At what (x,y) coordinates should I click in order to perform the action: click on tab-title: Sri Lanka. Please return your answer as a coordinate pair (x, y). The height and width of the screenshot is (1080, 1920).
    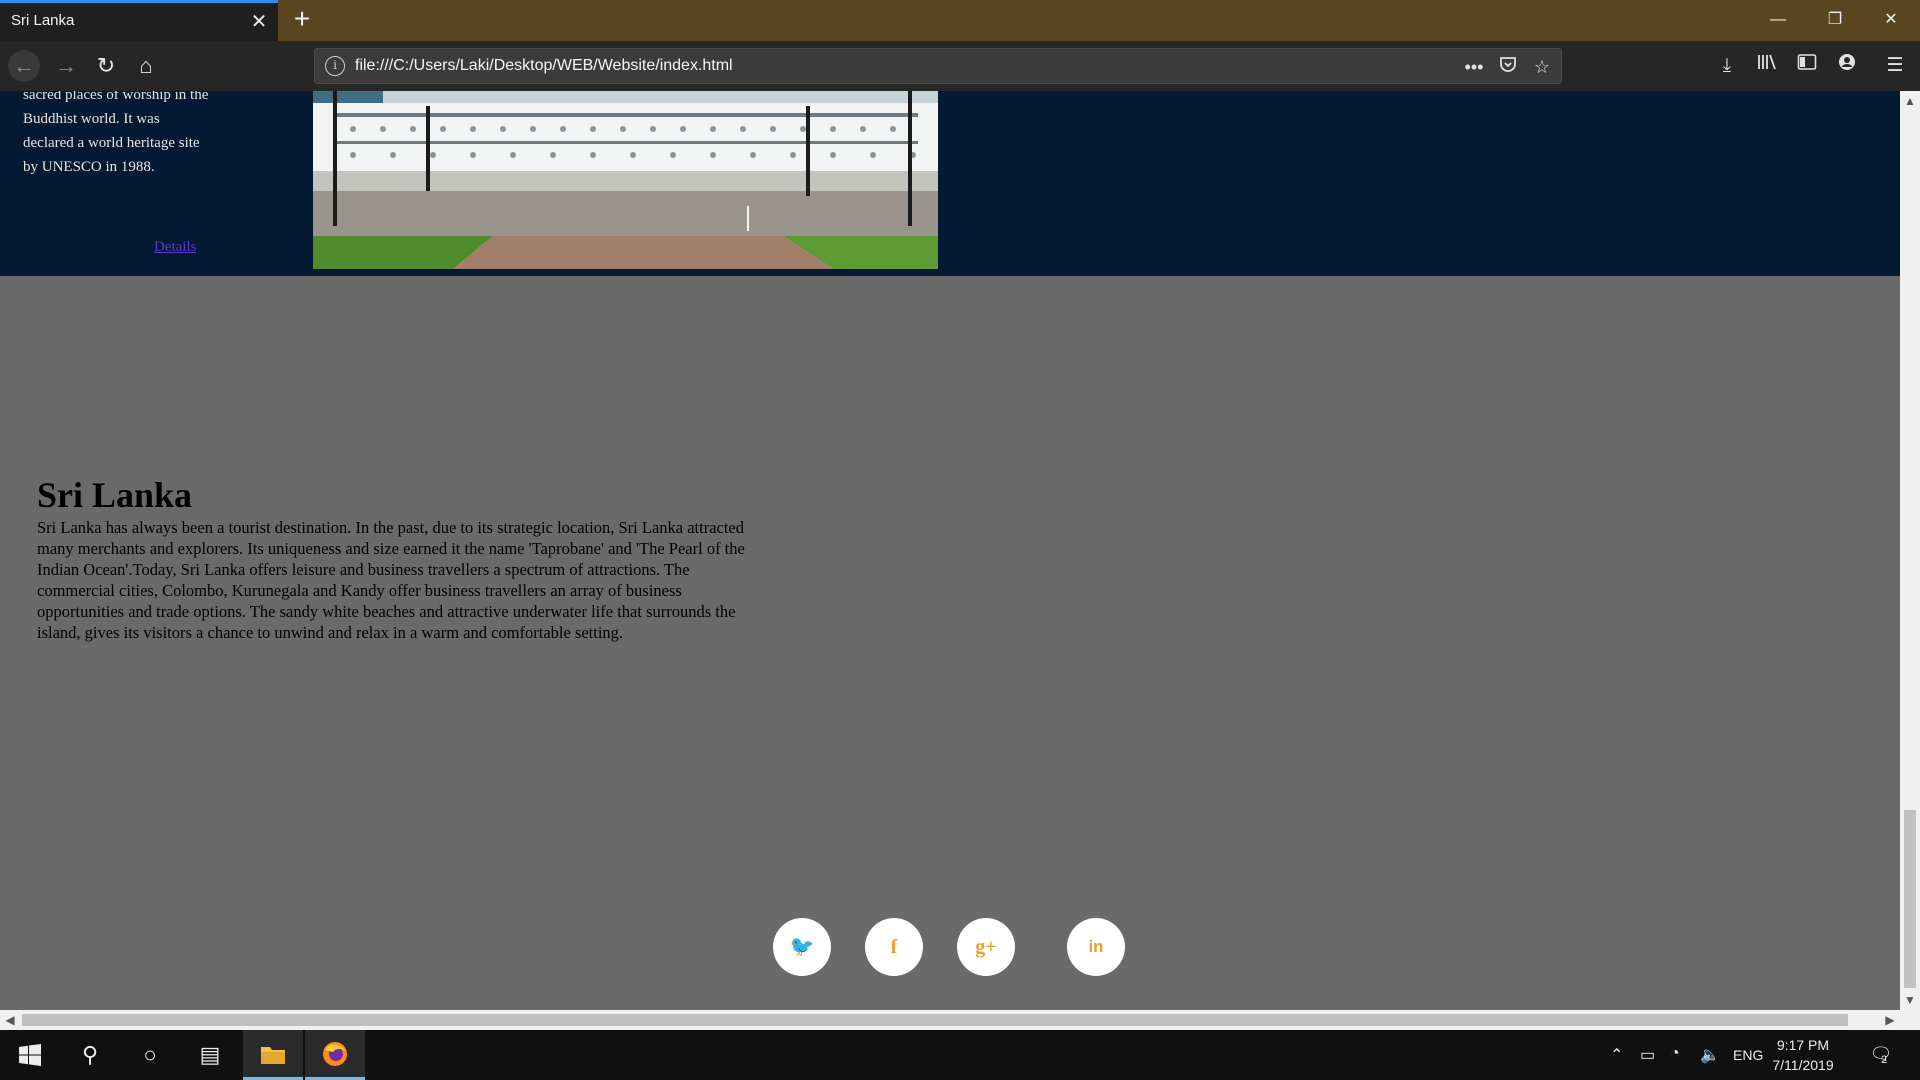
    Looking at the image, I should click on (43, 20).